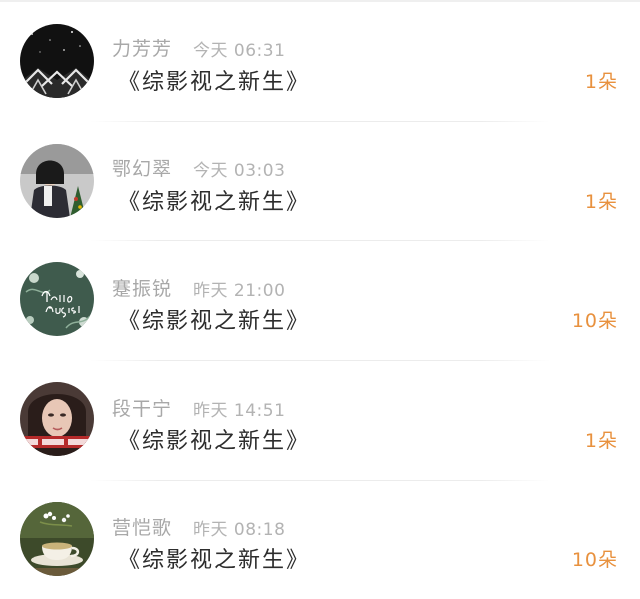  I want to click on teacup-with-flowers-avatar-image, so click(57, 539).